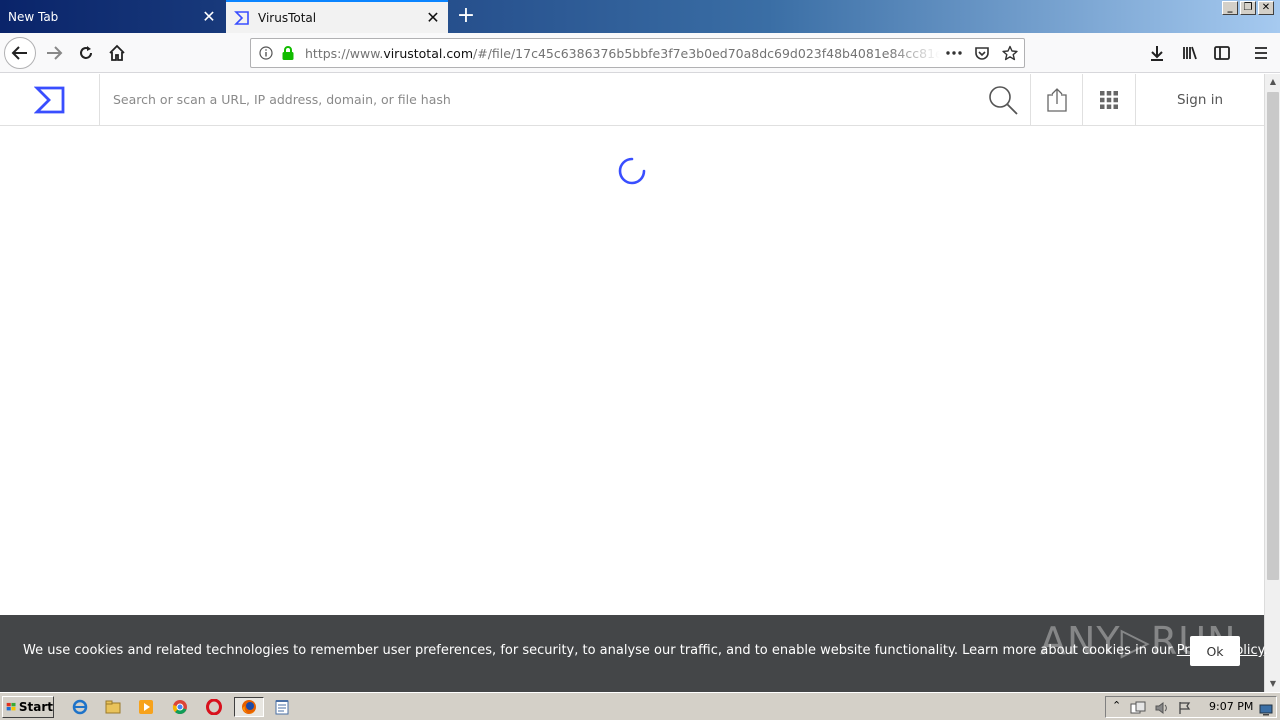  I want to click on arrow-right-icon, so click(55, 53).